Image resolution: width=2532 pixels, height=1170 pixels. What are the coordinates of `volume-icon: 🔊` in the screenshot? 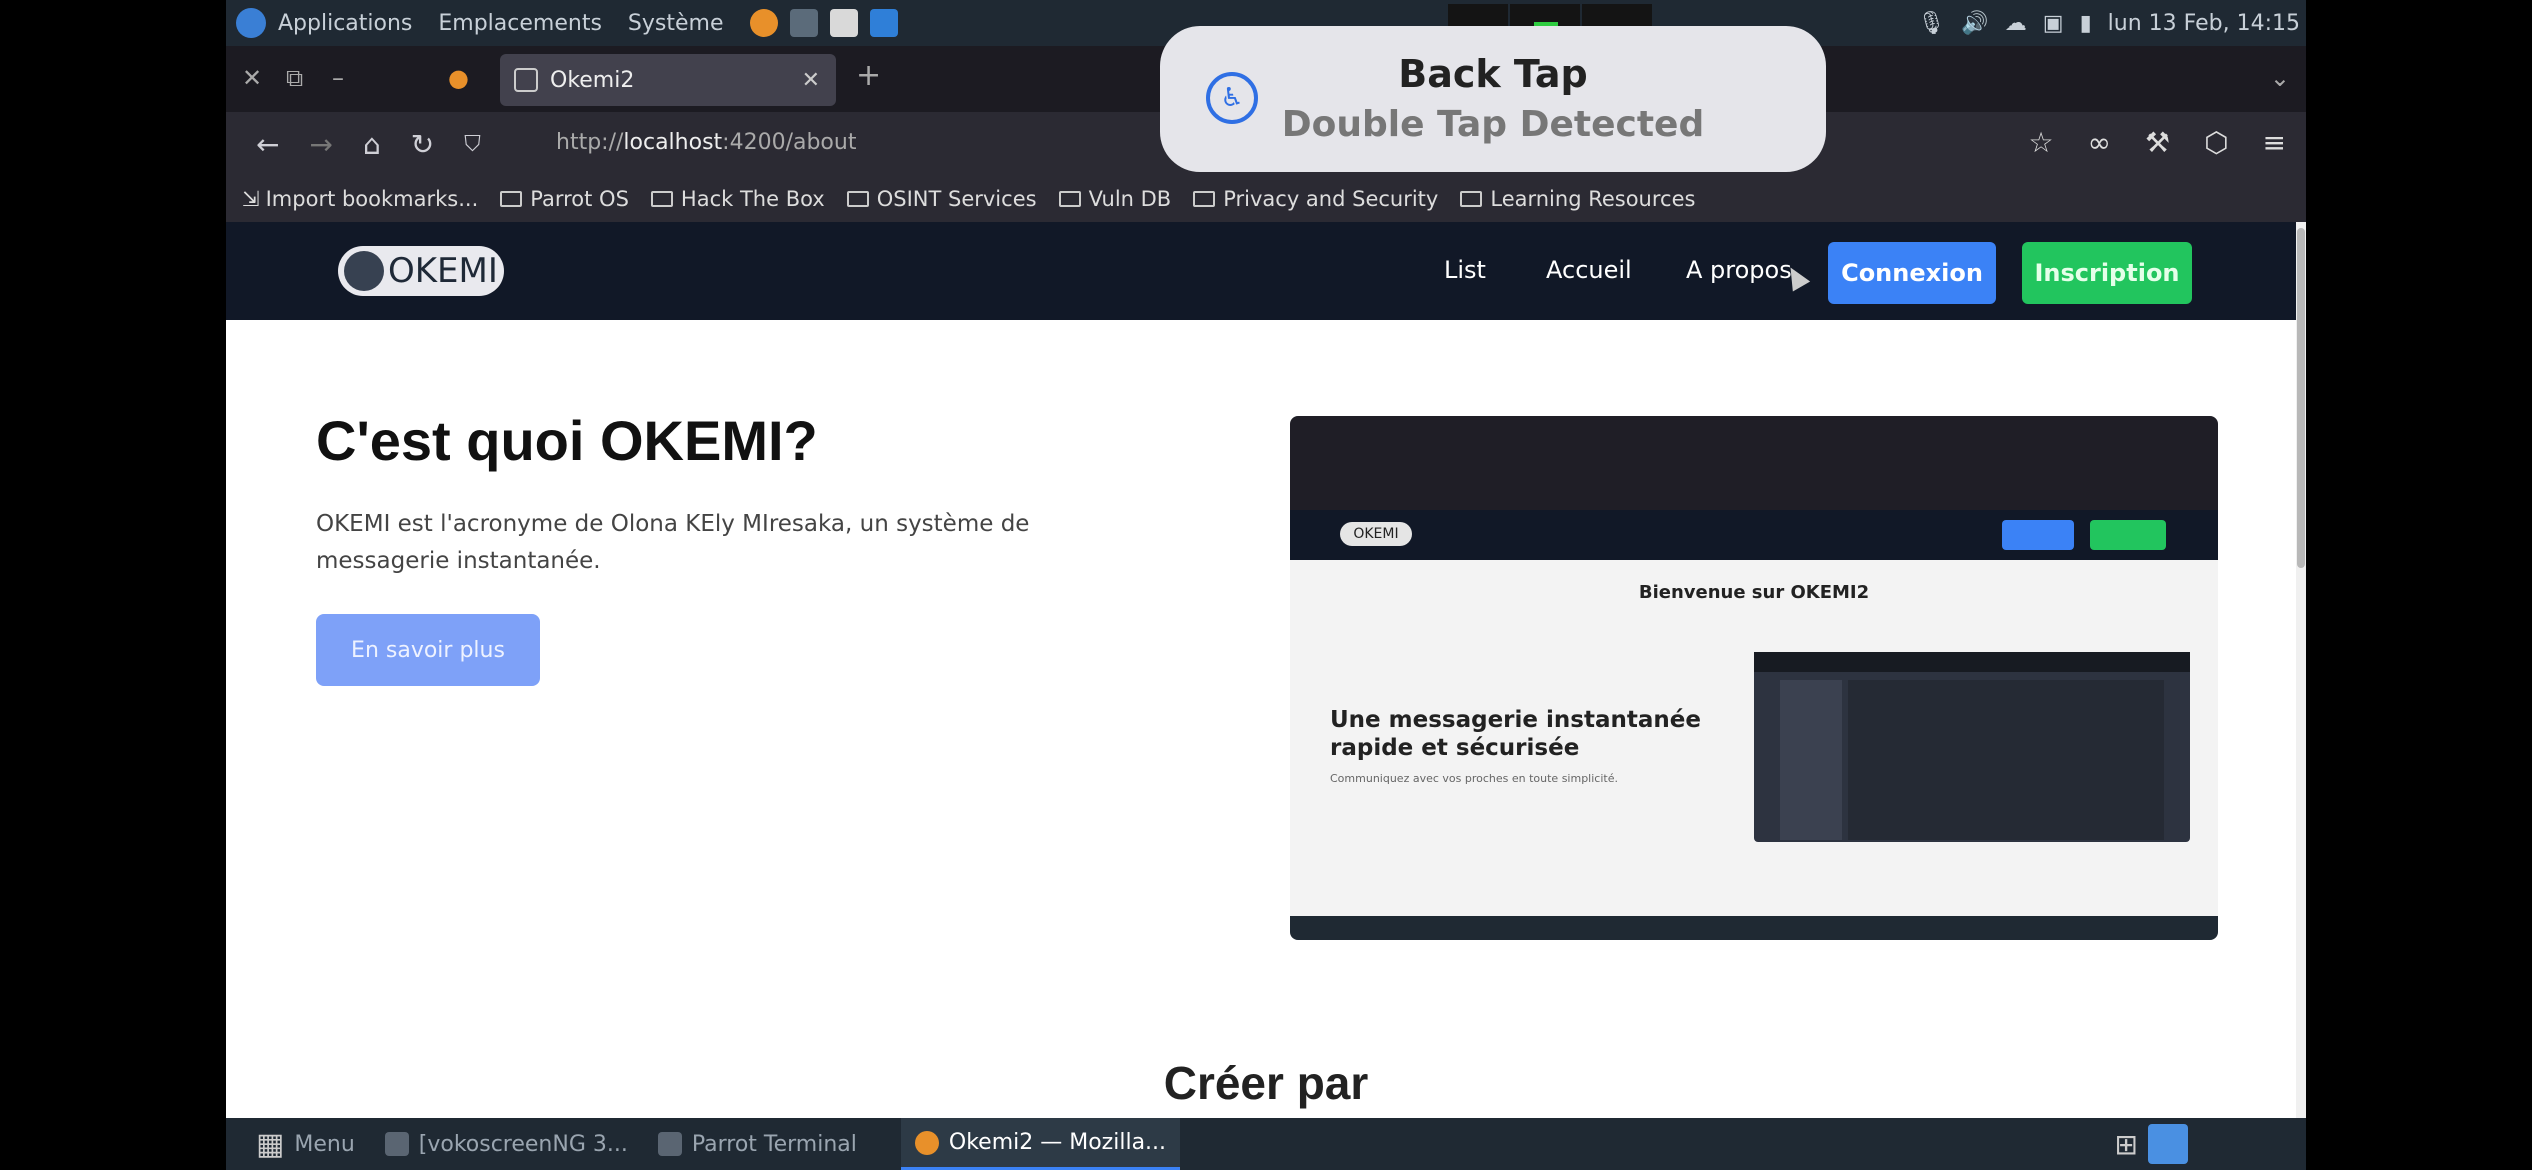 It's located at (1974, 23).